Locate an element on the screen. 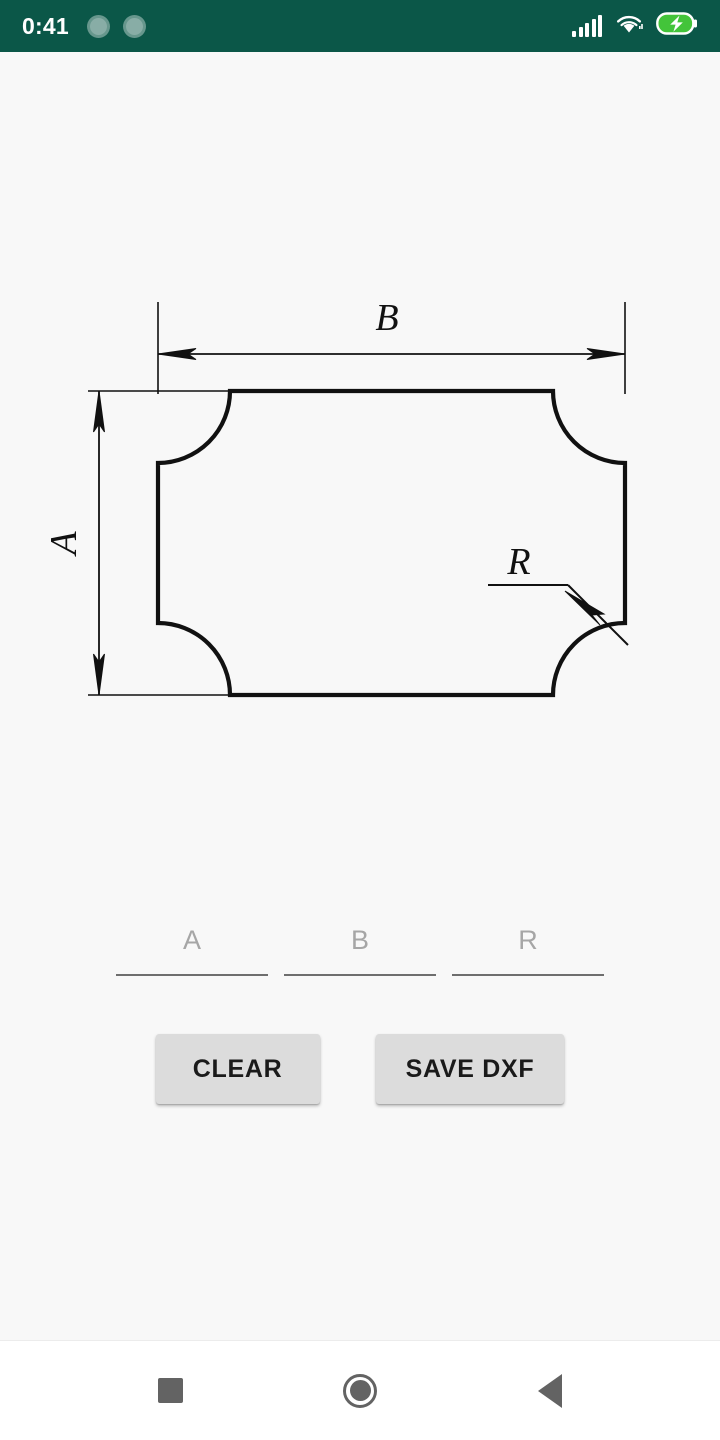 This screenshot has width=720, height=1440. signal-bars-icon is located at coordinates (587, 26).